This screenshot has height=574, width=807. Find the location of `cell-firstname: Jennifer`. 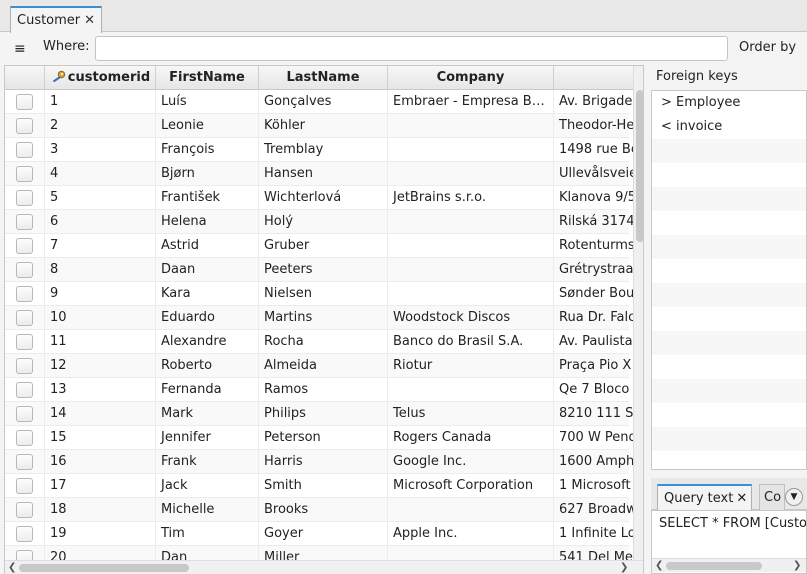

cell-firstname: Jennifer is located at coordinates (207, 438).